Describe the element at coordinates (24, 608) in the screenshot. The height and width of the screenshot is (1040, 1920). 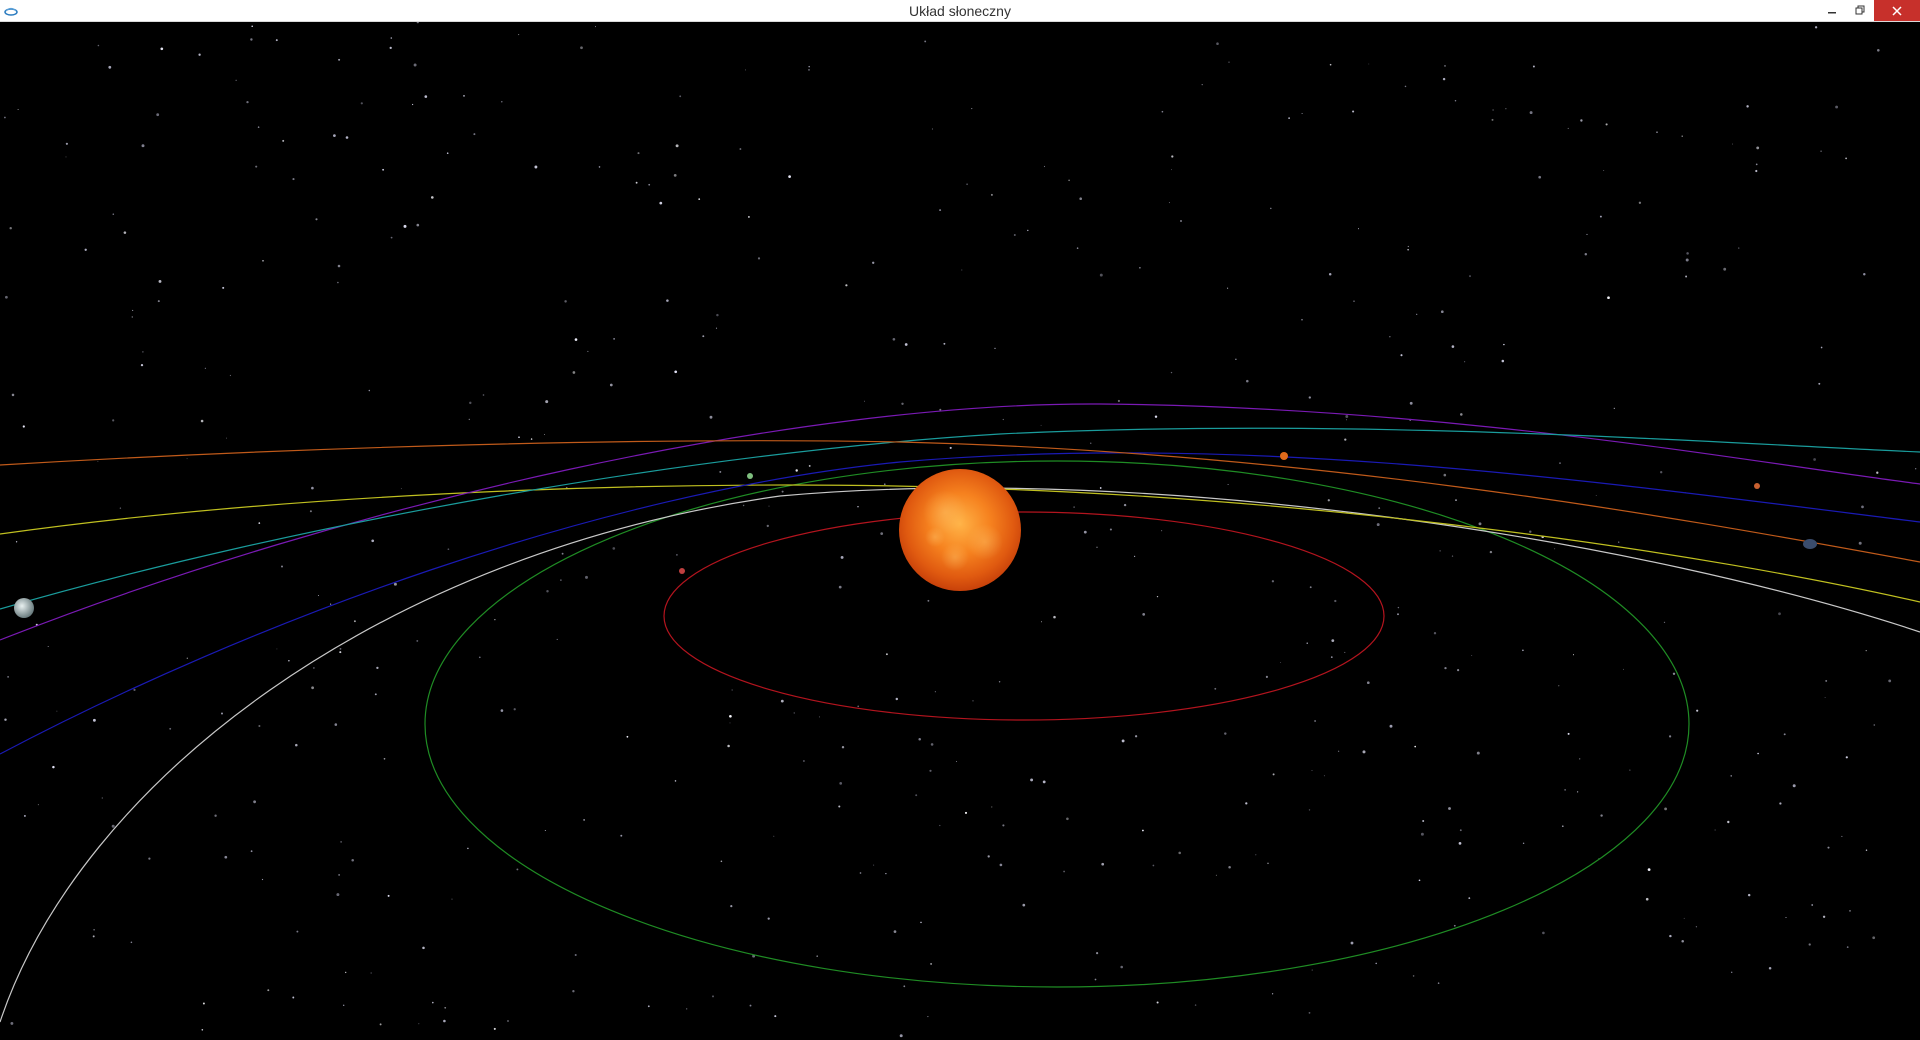
I see `planet-uranus` at that location.